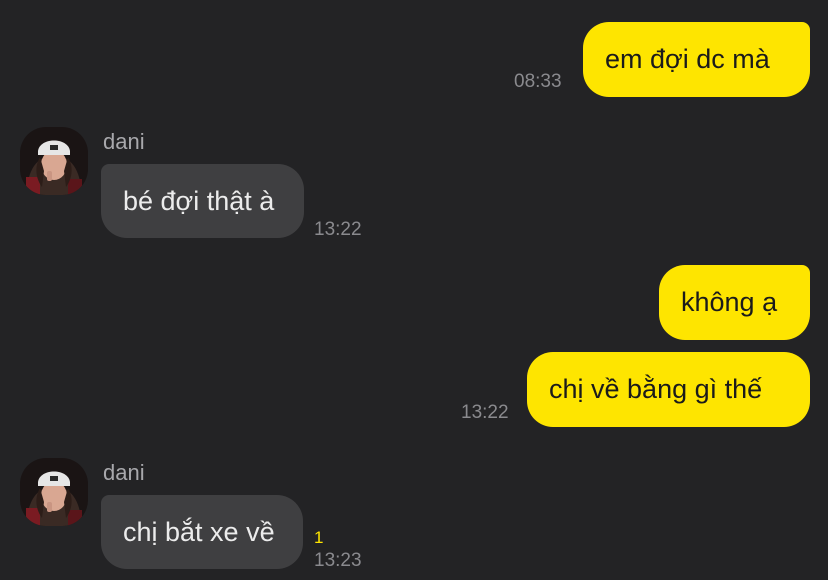 The width and height of the screenshot is (828, 580). I want to click on message-time: 13:23, so click(338, 560).